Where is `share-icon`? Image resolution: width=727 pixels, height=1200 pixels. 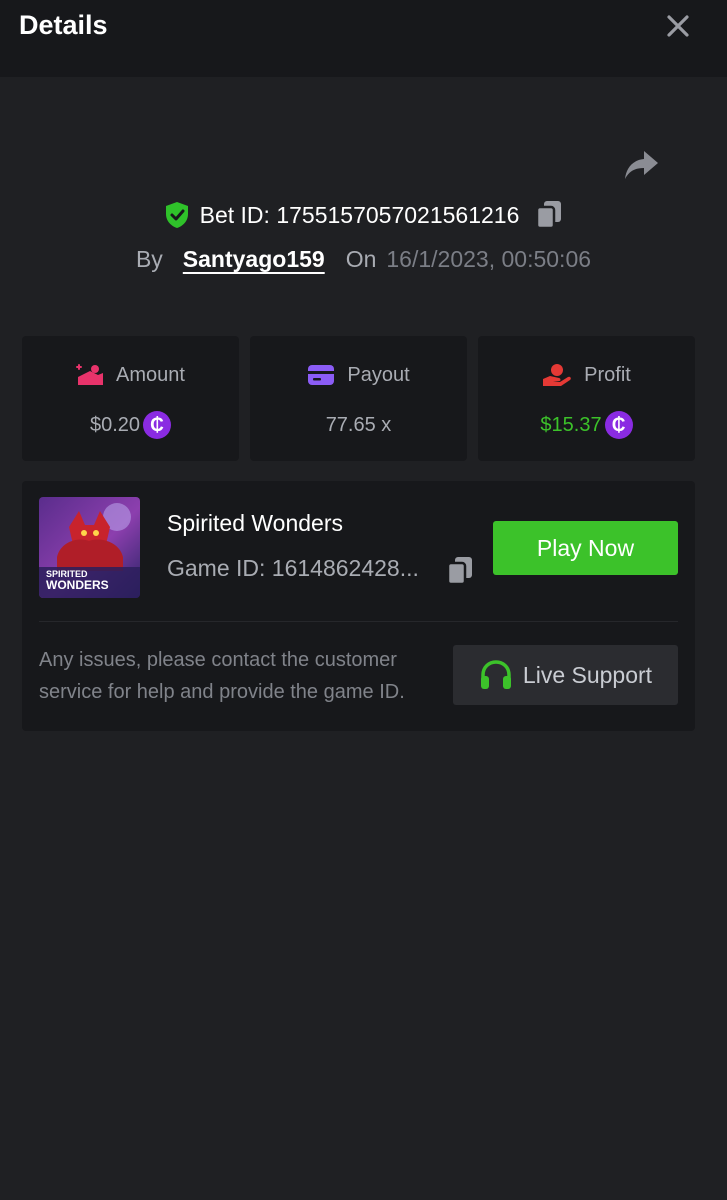 share-icon is located at coordinates (641, 165).